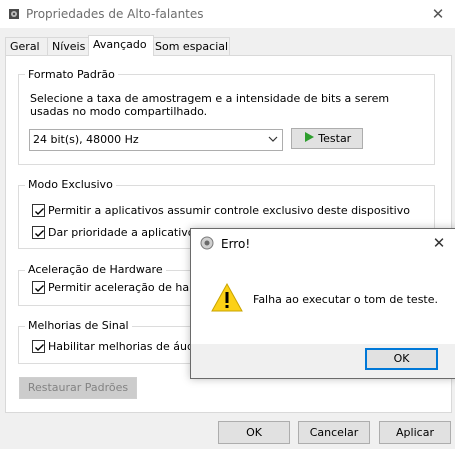 The height and width of the screenshot is (449, 455). I want to click on tab-avancado: Avançado, so click(121, 45).